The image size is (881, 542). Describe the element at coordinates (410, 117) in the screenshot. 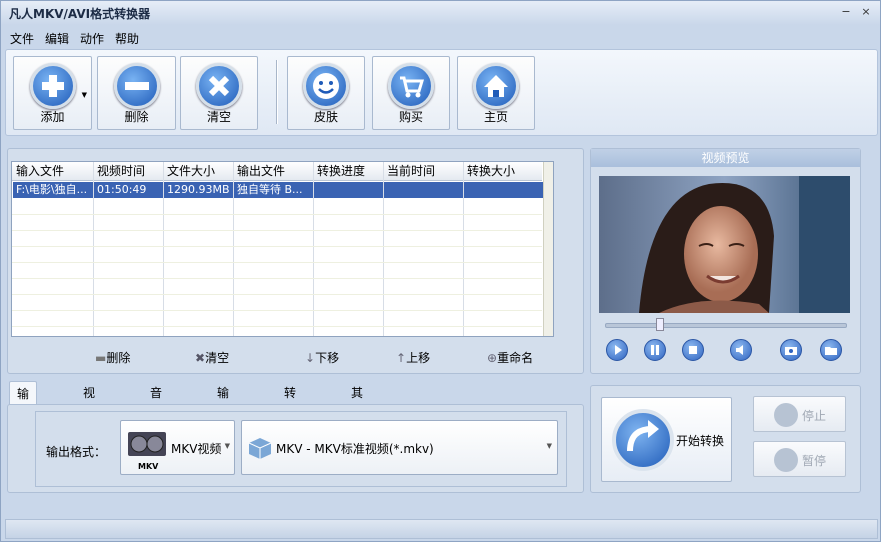

I see `buy-label: 购买` at that location.